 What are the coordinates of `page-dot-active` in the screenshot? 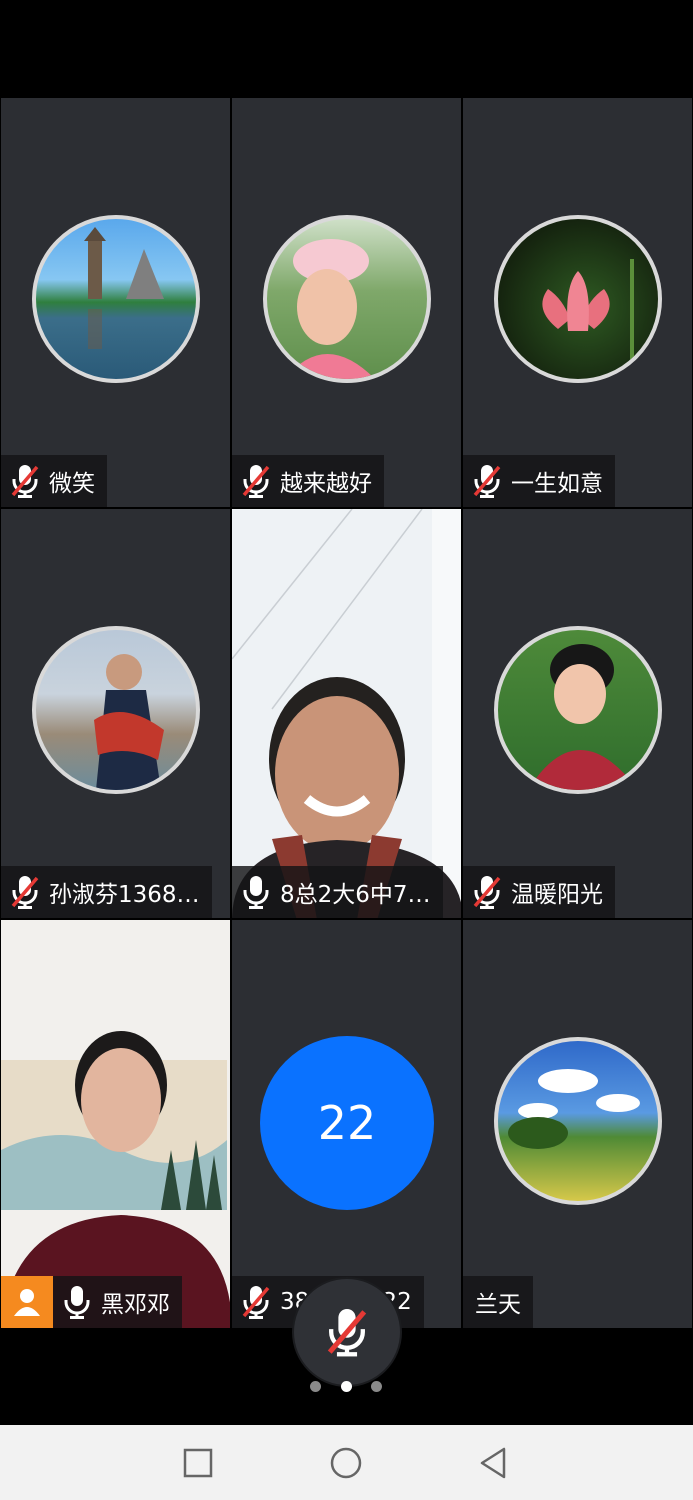 It's located at (346, 1386).